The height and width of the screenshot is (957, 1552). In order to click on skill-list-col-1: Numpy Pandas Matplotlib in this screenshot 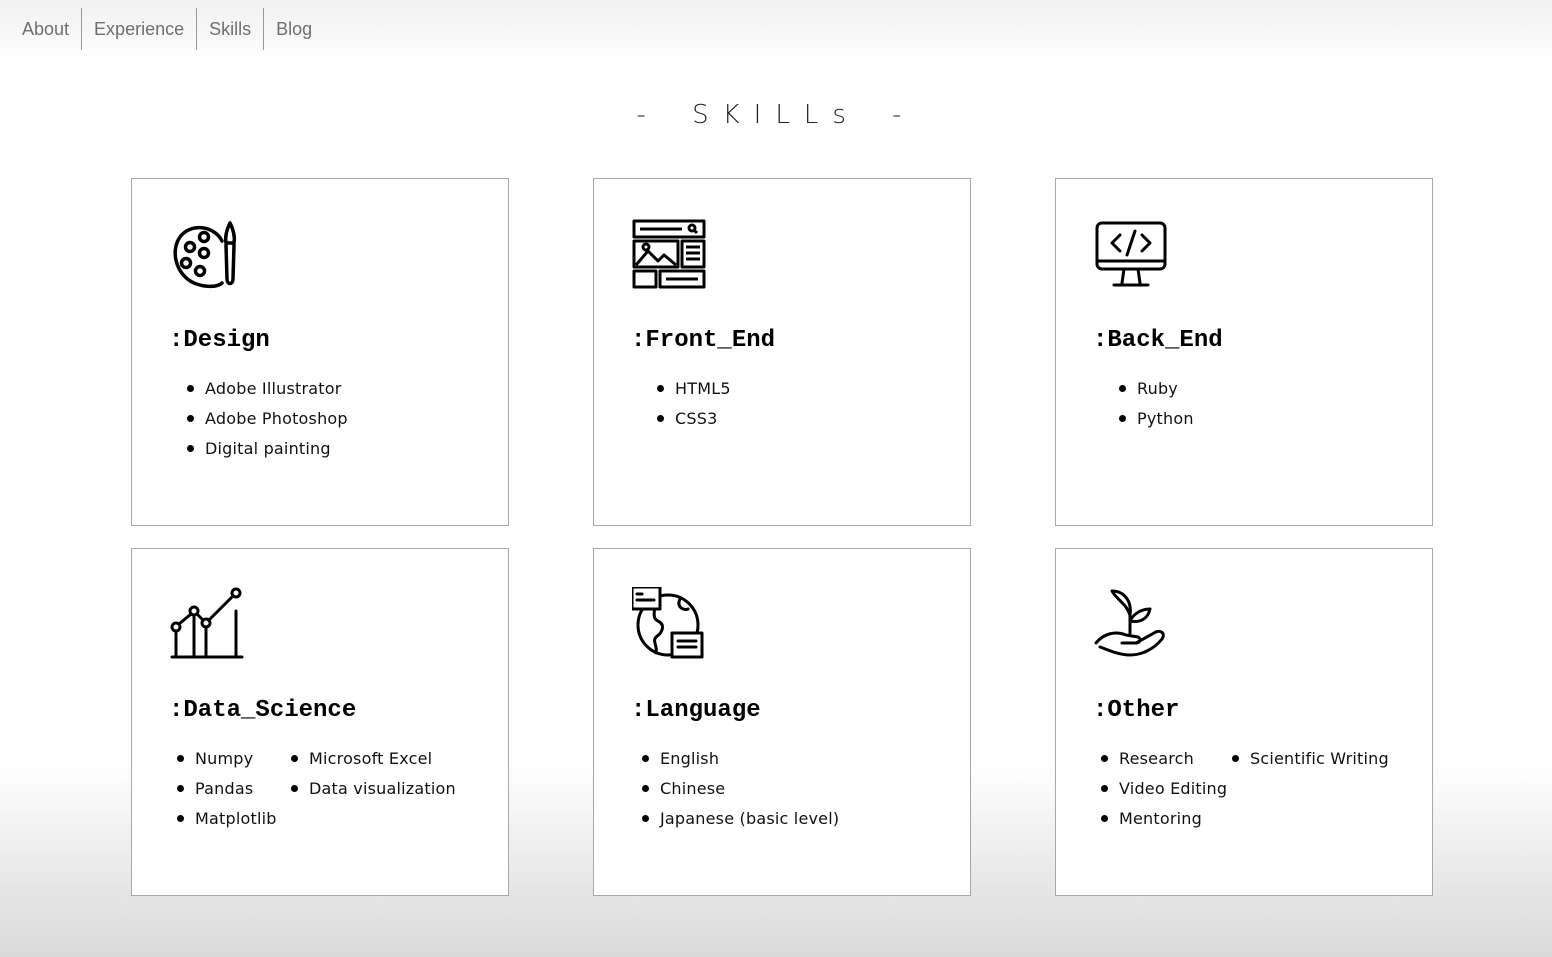, I will do `click(227, 789)`.